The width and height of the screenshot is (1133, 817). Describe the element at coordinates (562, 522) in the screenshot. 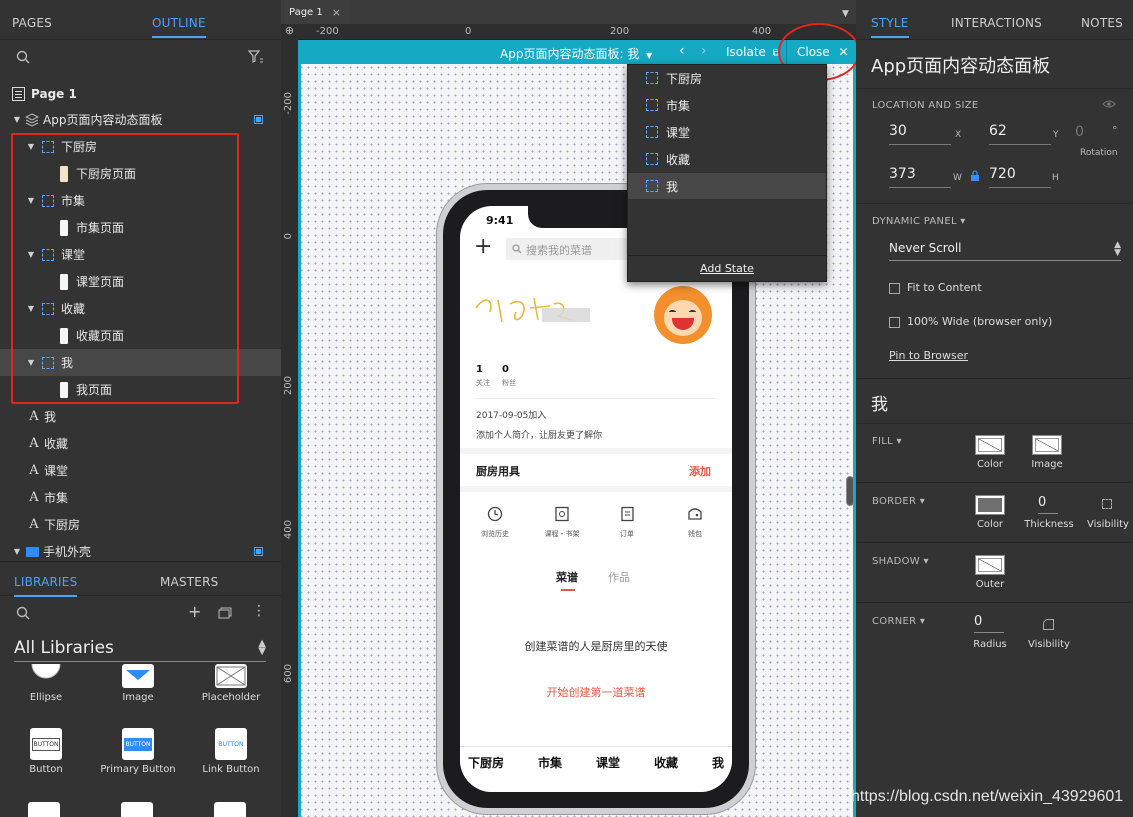

I see `action-courses: 课程・书架` at that location.